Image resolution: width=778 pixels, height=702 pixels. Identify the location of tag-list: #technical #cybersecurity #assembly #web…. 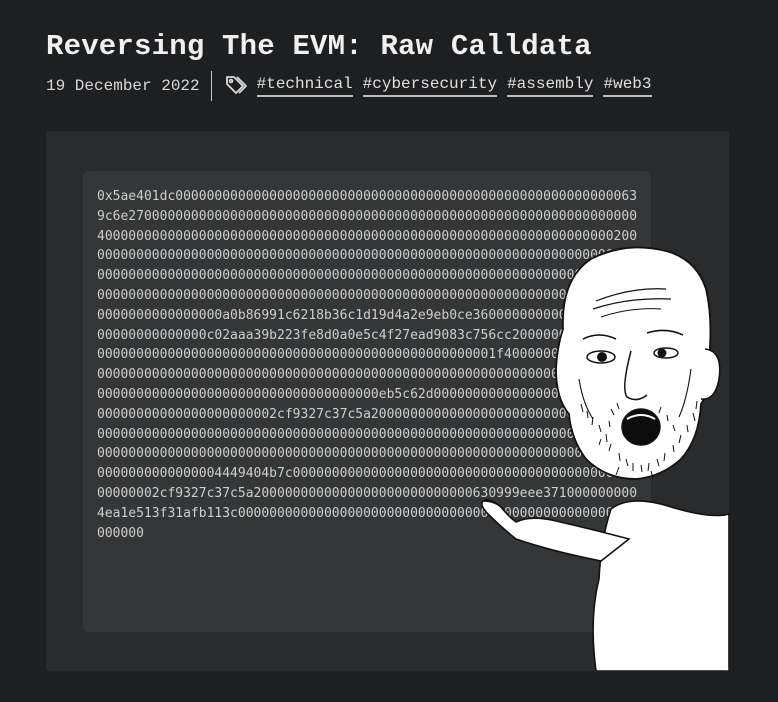
(454, 86).